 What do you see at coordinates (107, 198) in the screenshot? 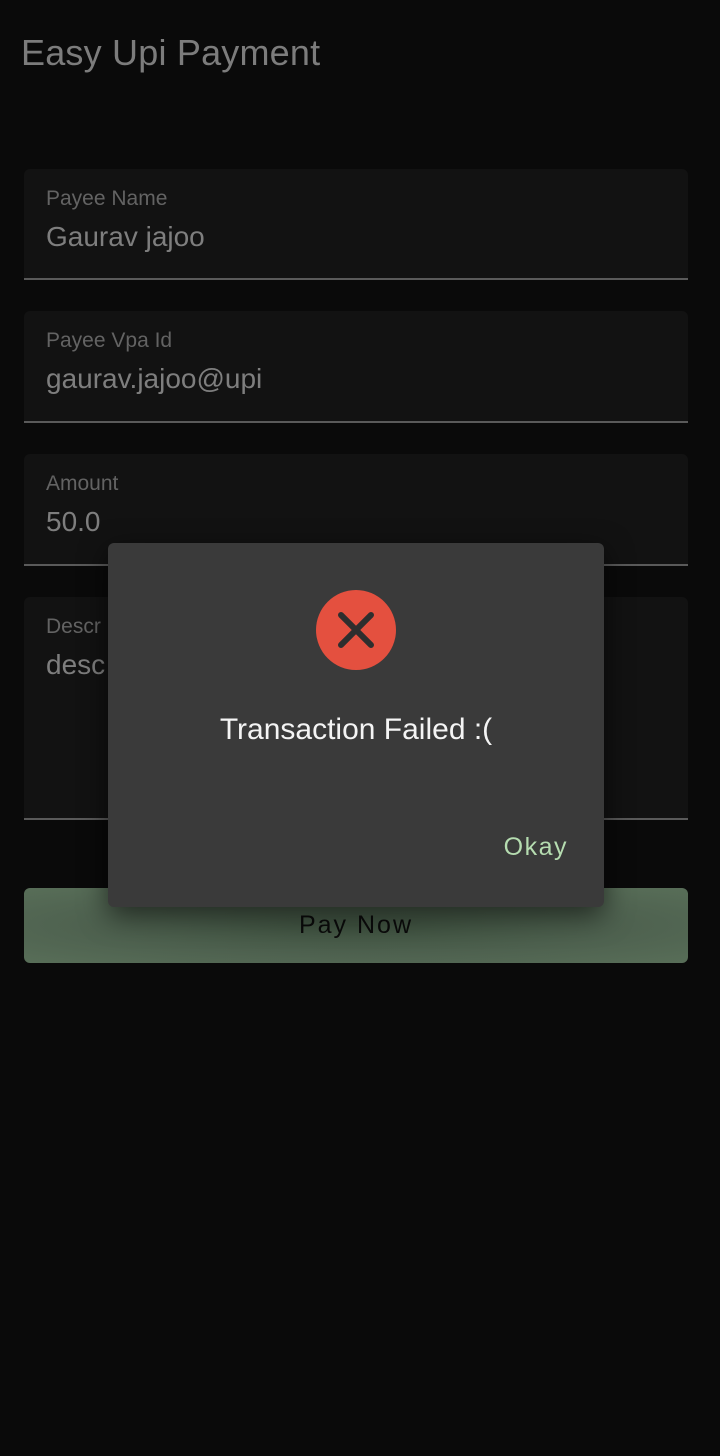
I see `payee-name-label: Payee Name` at bounding box center [107, 198].